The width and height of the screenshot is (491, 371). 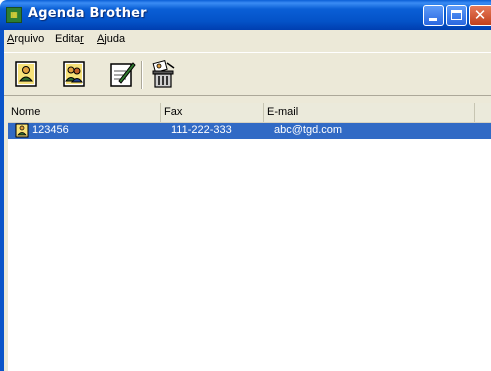 I want to click on row-email: abc@tgd.com, so click(x=308, y=130).